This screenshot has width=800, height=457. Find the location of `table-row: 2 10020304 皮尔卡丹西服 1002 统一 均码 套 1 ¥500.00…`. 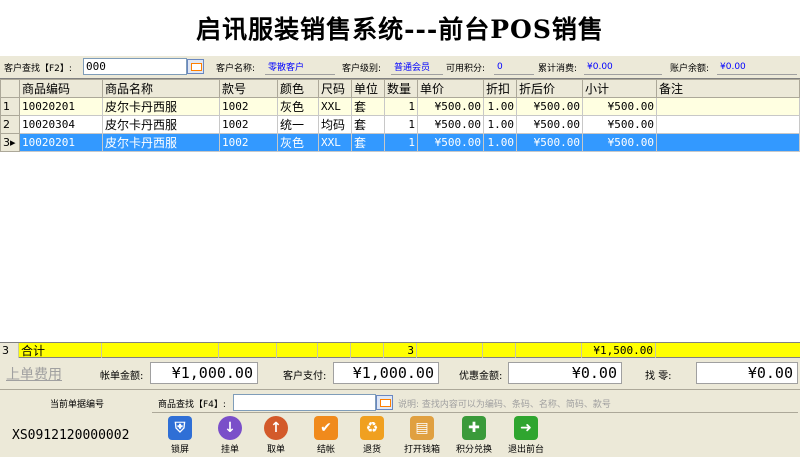

table-row: 2 10020304 皮尔卡丹西服 1002 统一 均码 套 1 ¥500.00… is located at coordinates (400, 124).